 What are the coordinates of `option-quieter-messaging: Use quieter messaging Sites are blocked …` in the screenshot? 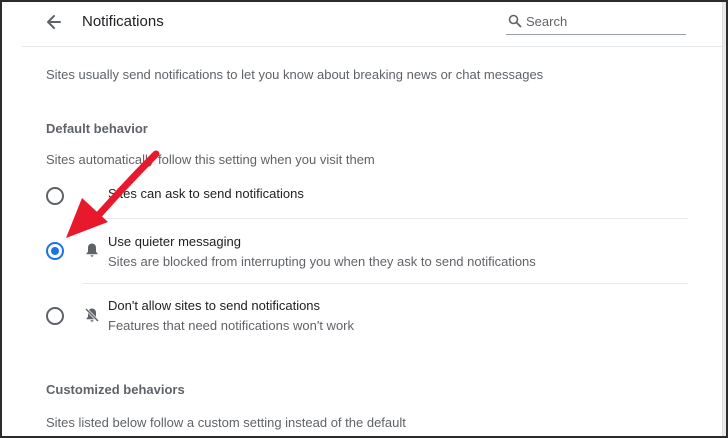 It's located at (366, 252).